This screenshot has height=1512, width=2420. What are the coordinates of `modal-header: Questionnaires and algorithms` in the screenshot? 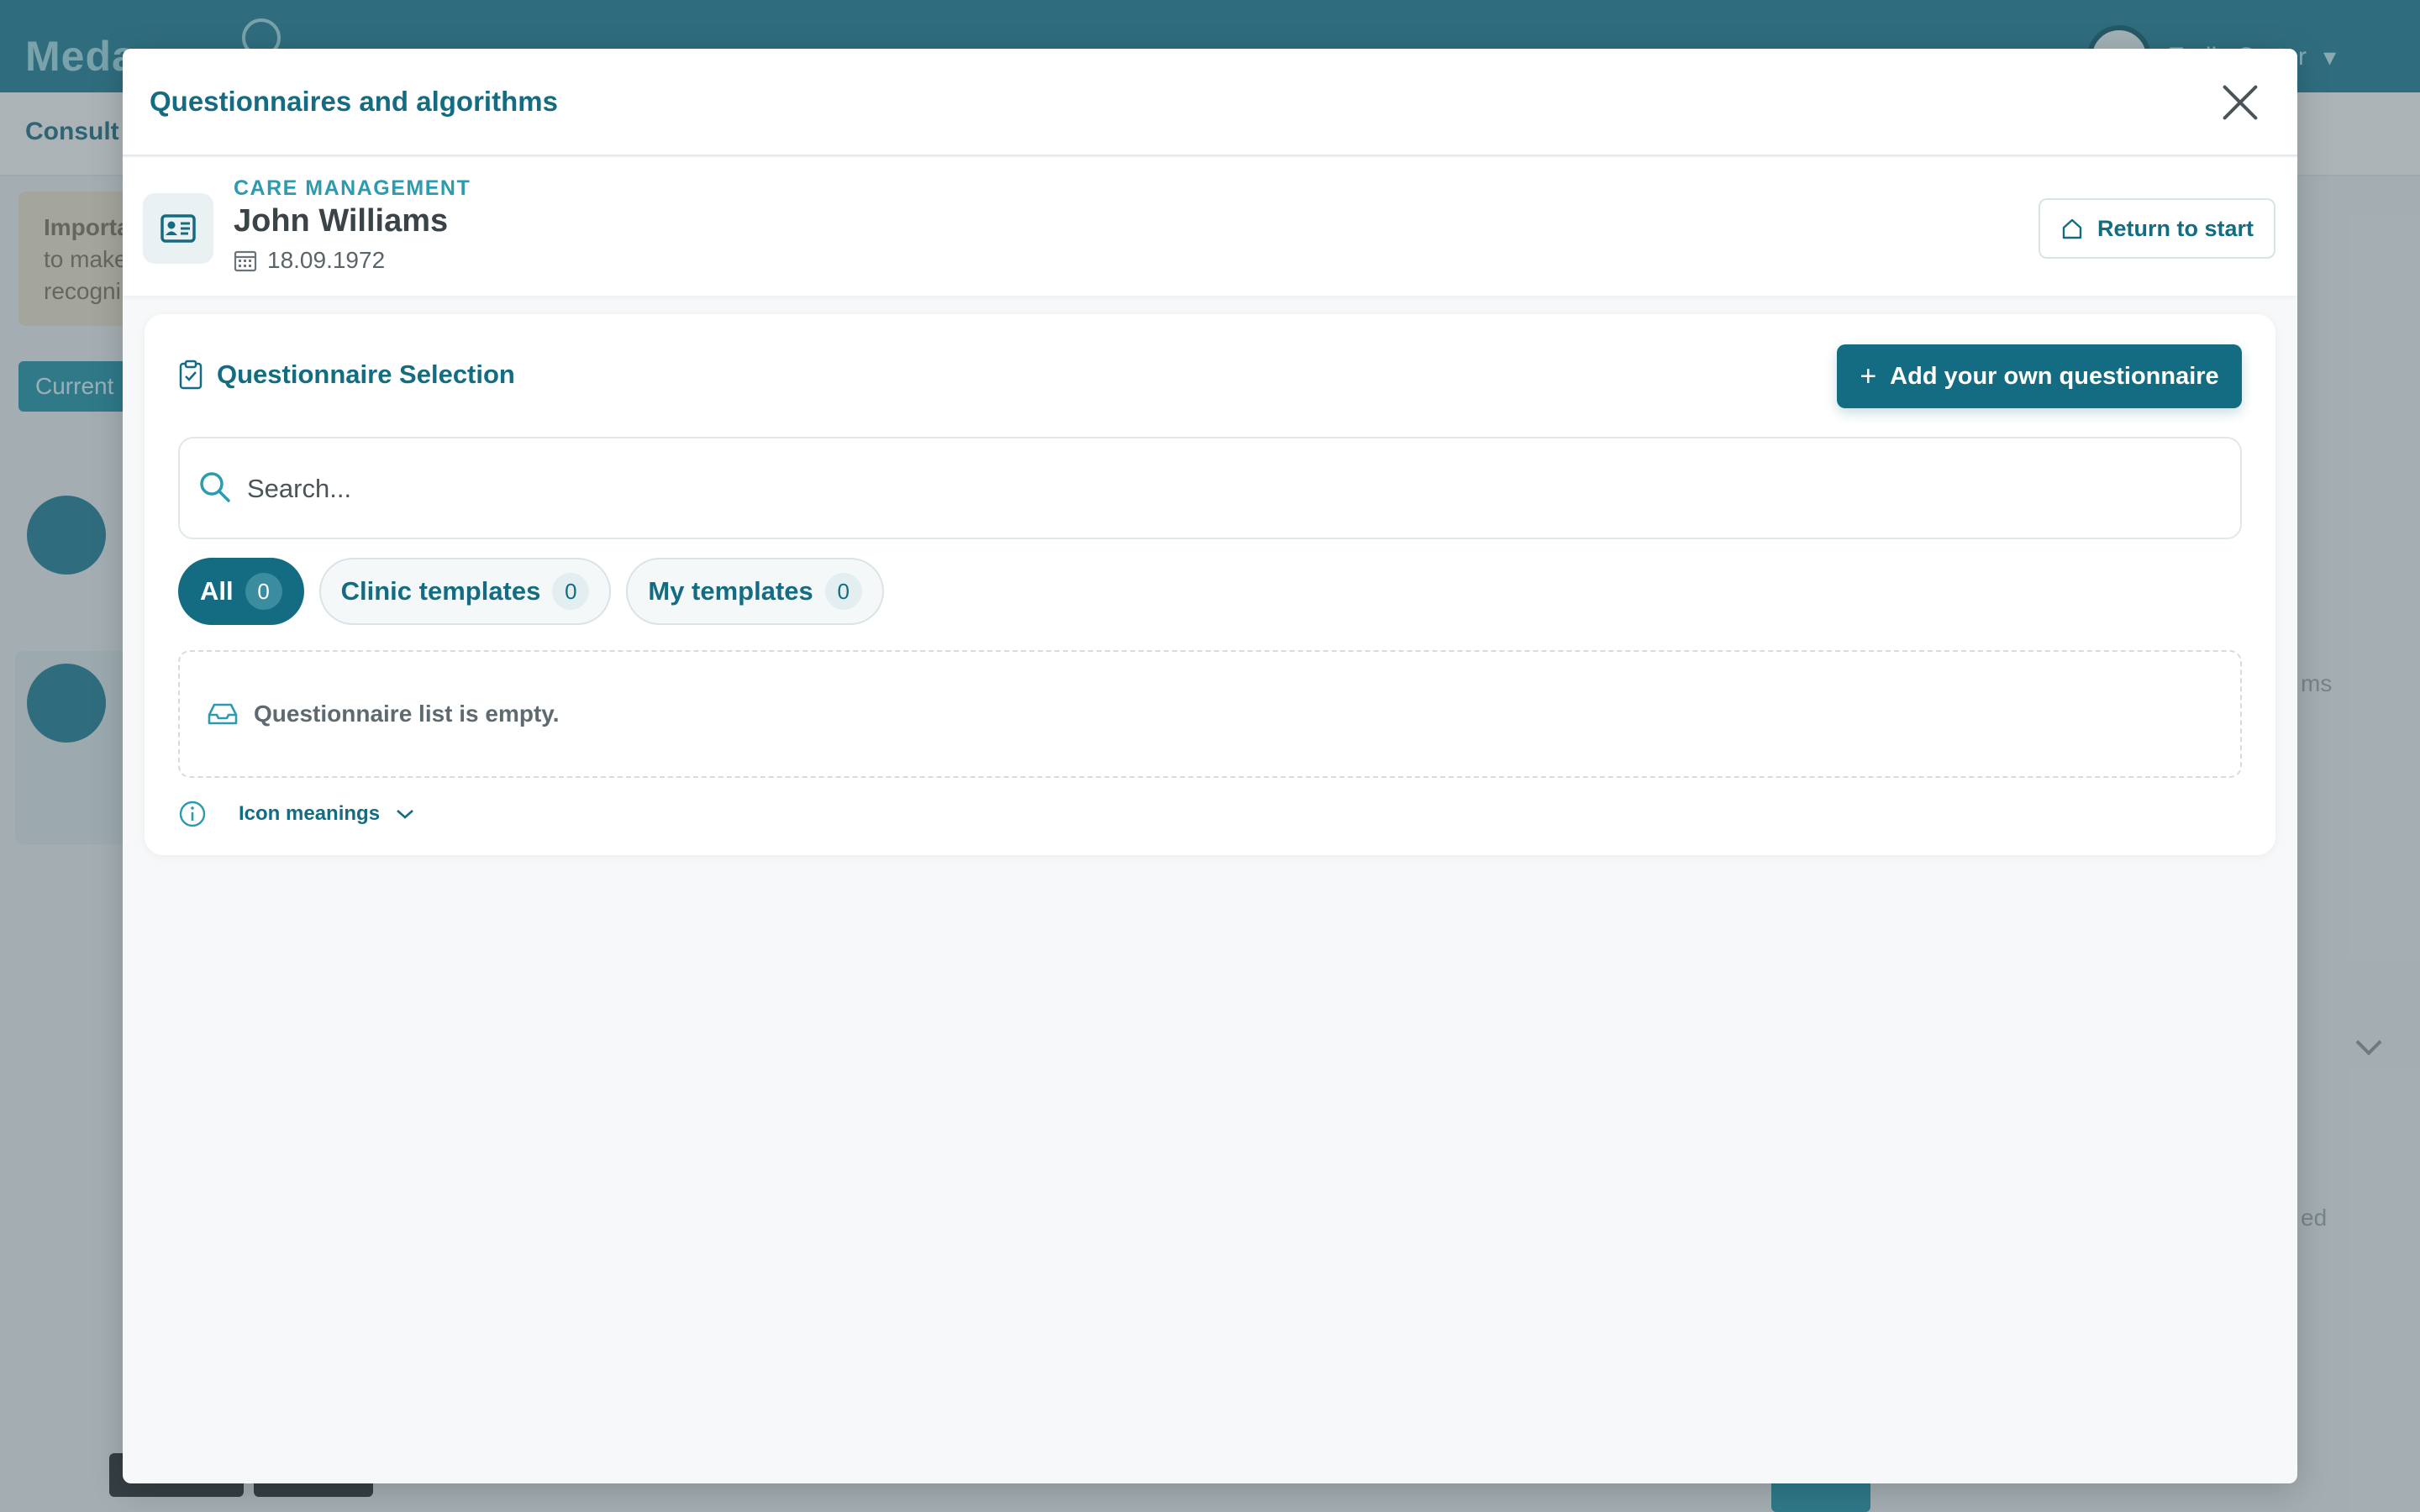 It's located at (1210, 102).